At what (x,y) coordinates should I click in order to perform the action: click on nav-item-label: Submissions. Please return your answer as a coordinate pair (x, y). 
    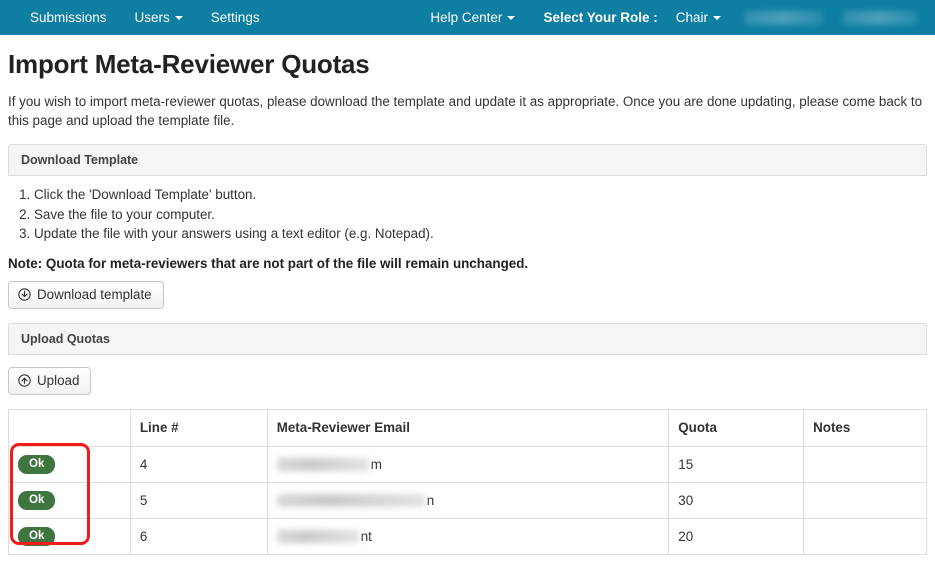
    Looking at the image, I should click on (68, 17).